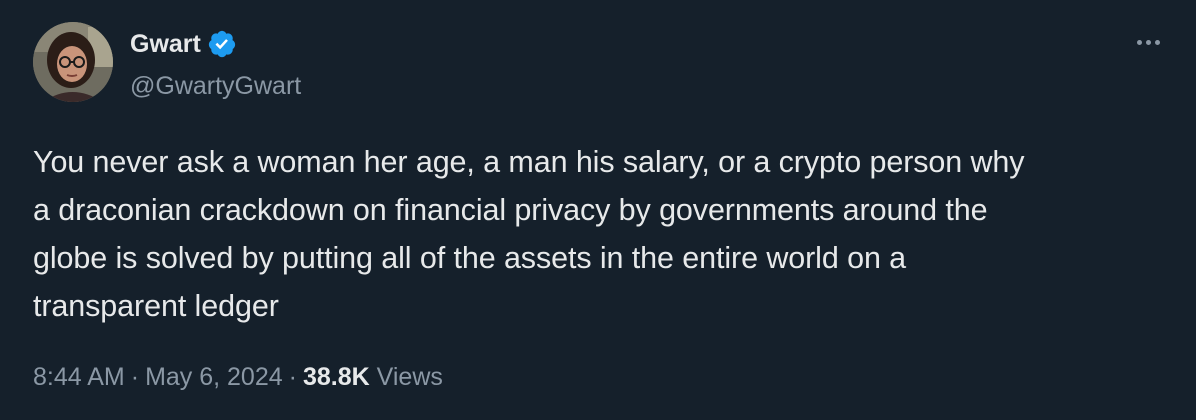  I want to click on author-handle: @GwartyGwart, so click(215, 86).